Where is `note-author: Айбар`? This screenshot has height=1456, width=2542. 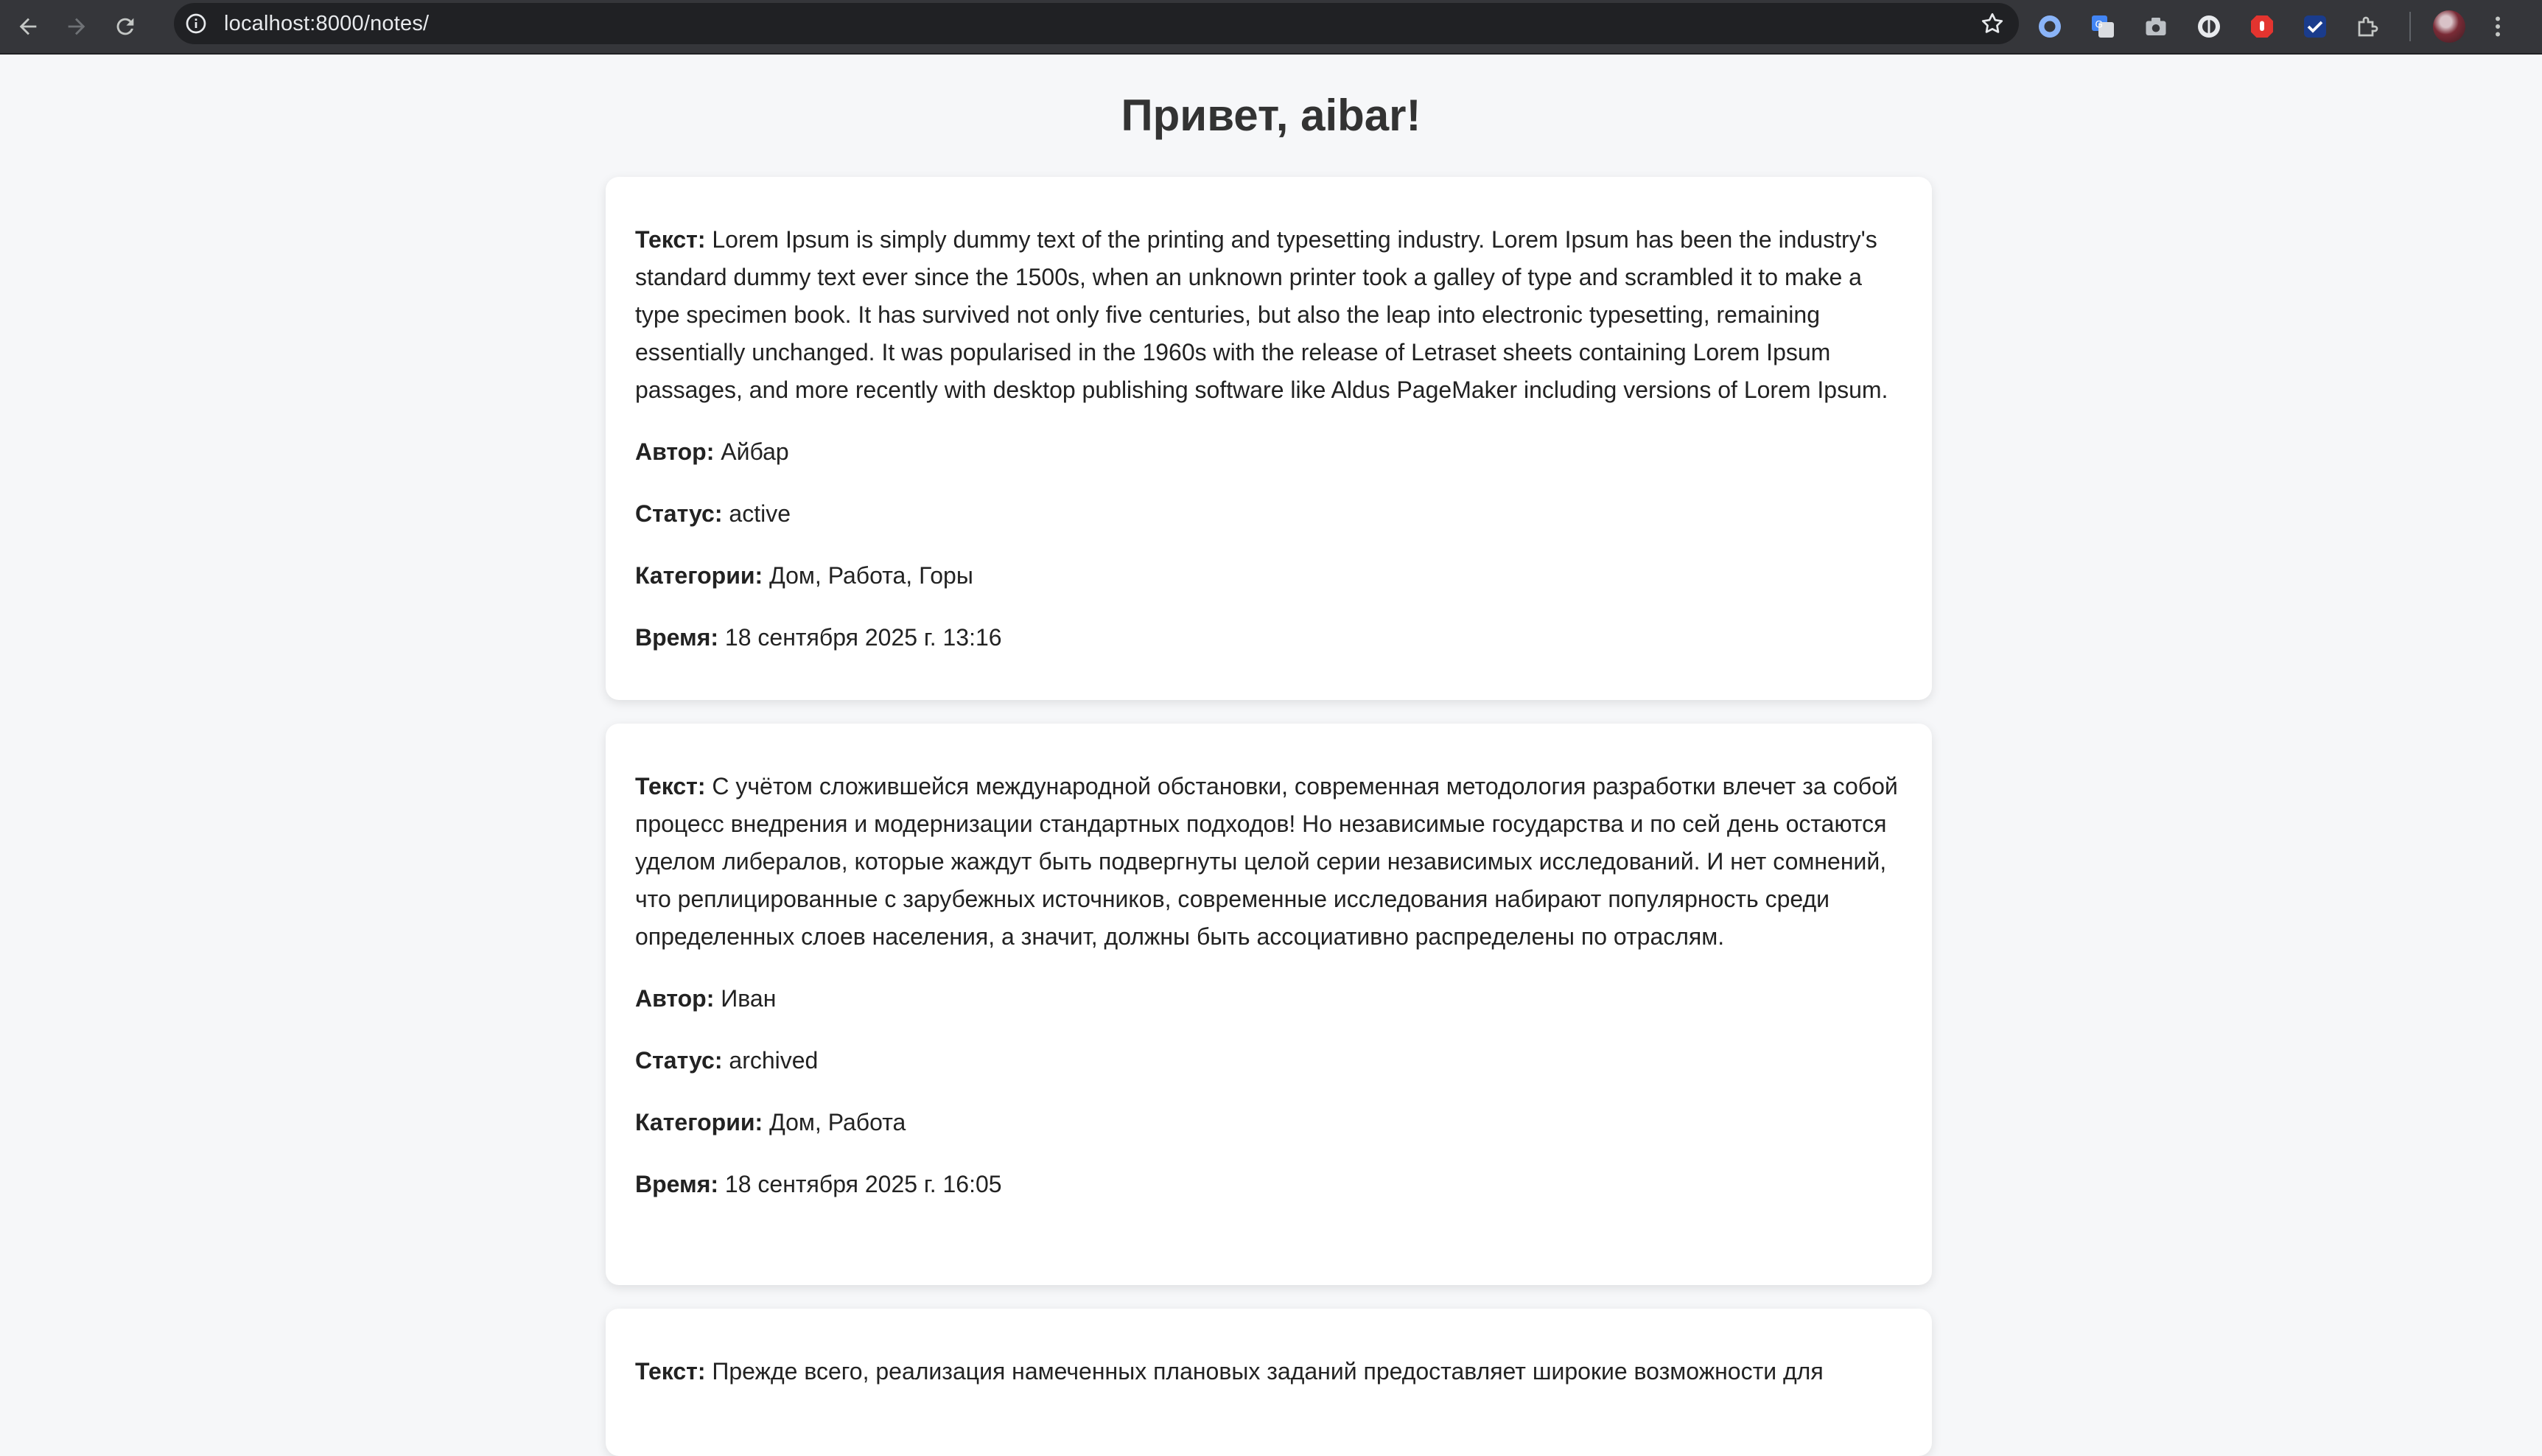
note-author: Айбар is located at coordinates (755, 451).